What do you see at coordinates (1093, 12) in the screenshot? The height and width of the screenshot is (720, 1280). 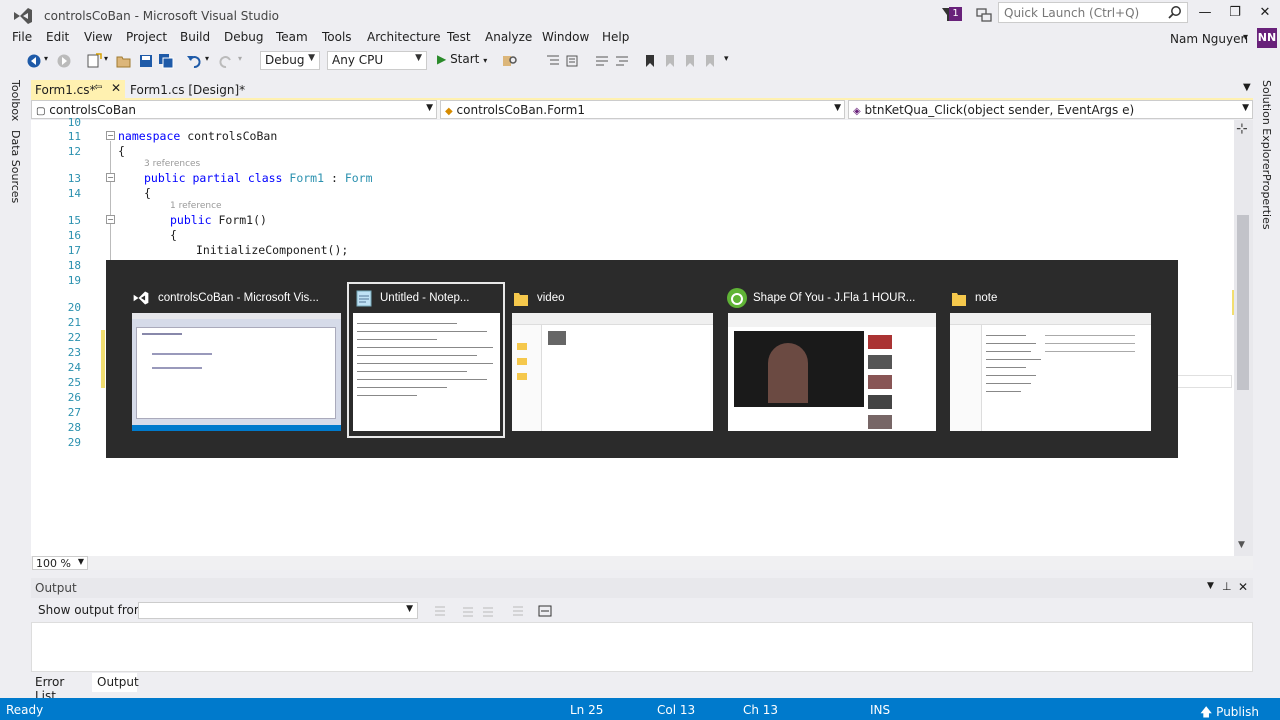 I see `quick-launch-input: Quick Launch (Ctrl+Q)` at bounding box center [1093, 12].